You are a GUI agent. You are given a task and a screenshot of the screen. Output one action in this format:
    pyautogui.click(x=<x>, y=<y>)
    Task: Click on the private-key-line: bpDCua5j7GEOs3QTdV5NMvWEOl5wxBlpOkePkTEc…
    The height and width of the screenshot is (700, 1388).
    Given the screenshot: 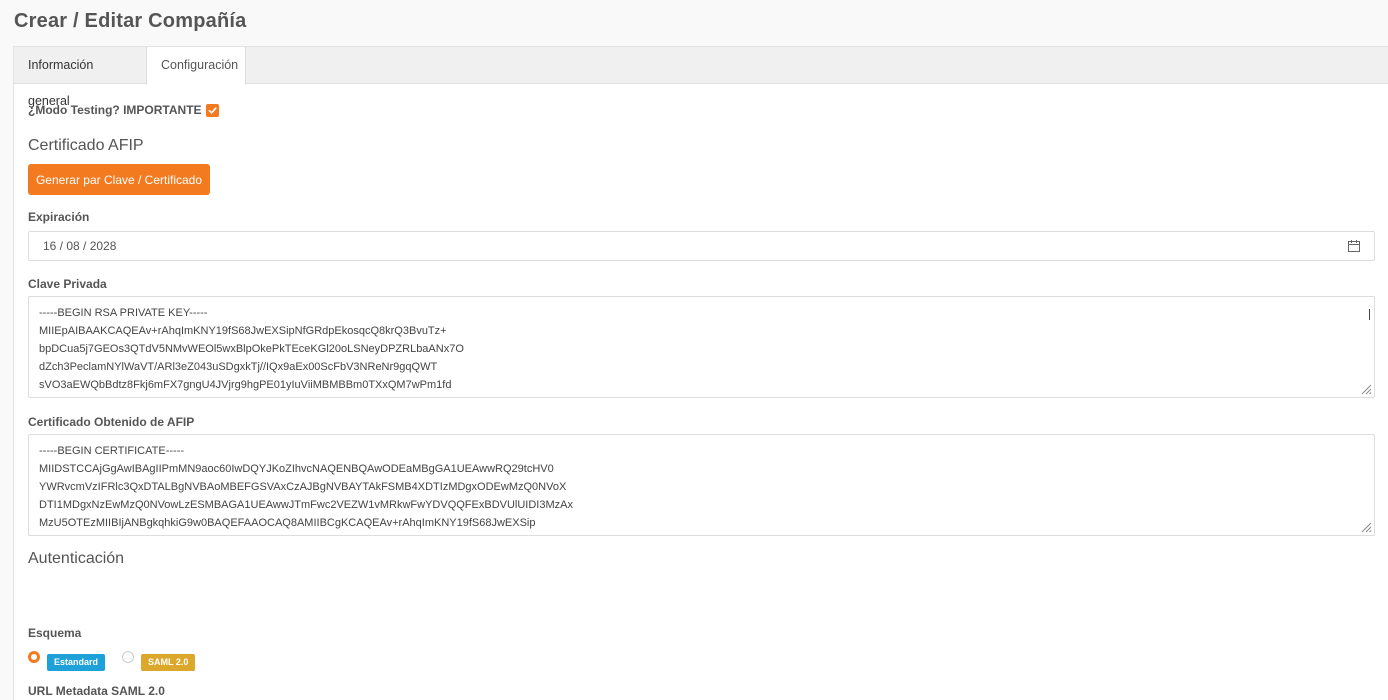 What is the action you would take?
    pyautogui.click(x=251, y=349)
    